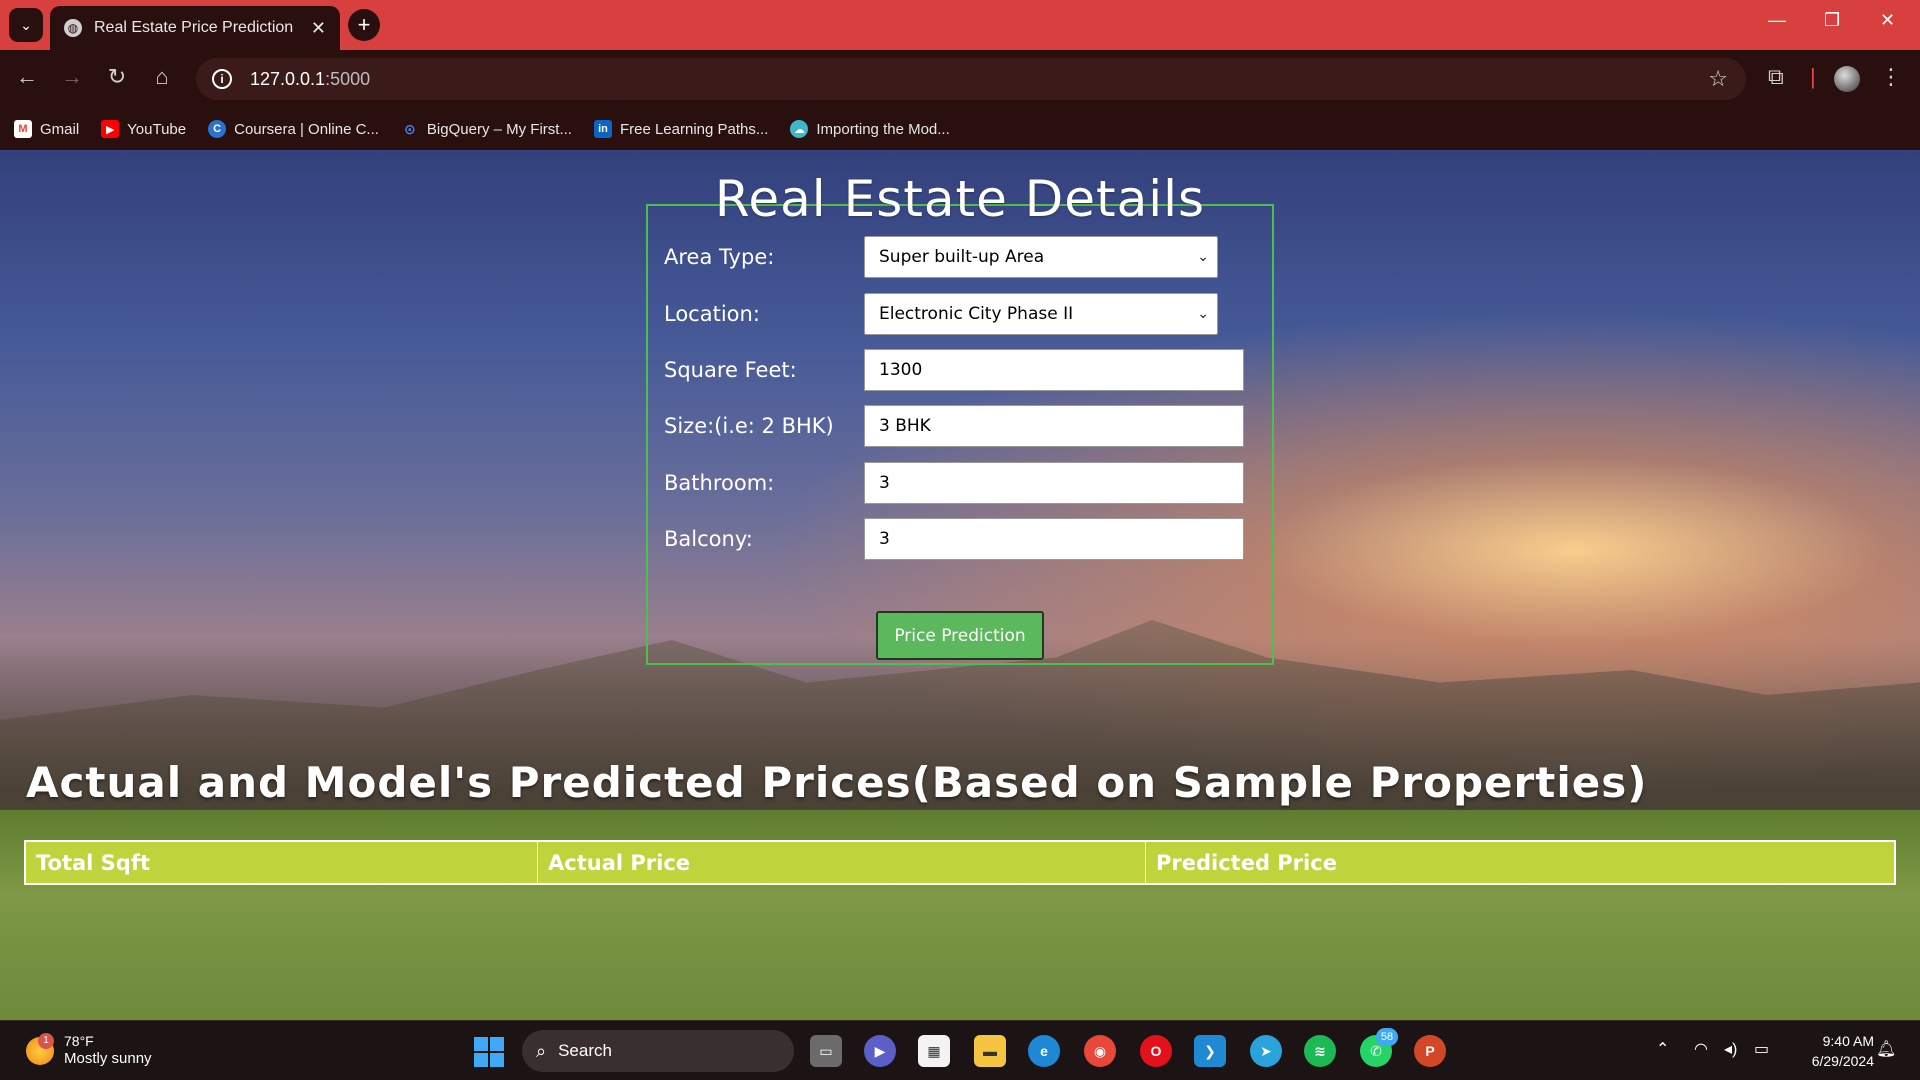 The height and width of the screenshot is (1080, 1920). Describe the element at coordinates (117, 77) in the screenshot. I see `reload-icon: ↻` at that location.